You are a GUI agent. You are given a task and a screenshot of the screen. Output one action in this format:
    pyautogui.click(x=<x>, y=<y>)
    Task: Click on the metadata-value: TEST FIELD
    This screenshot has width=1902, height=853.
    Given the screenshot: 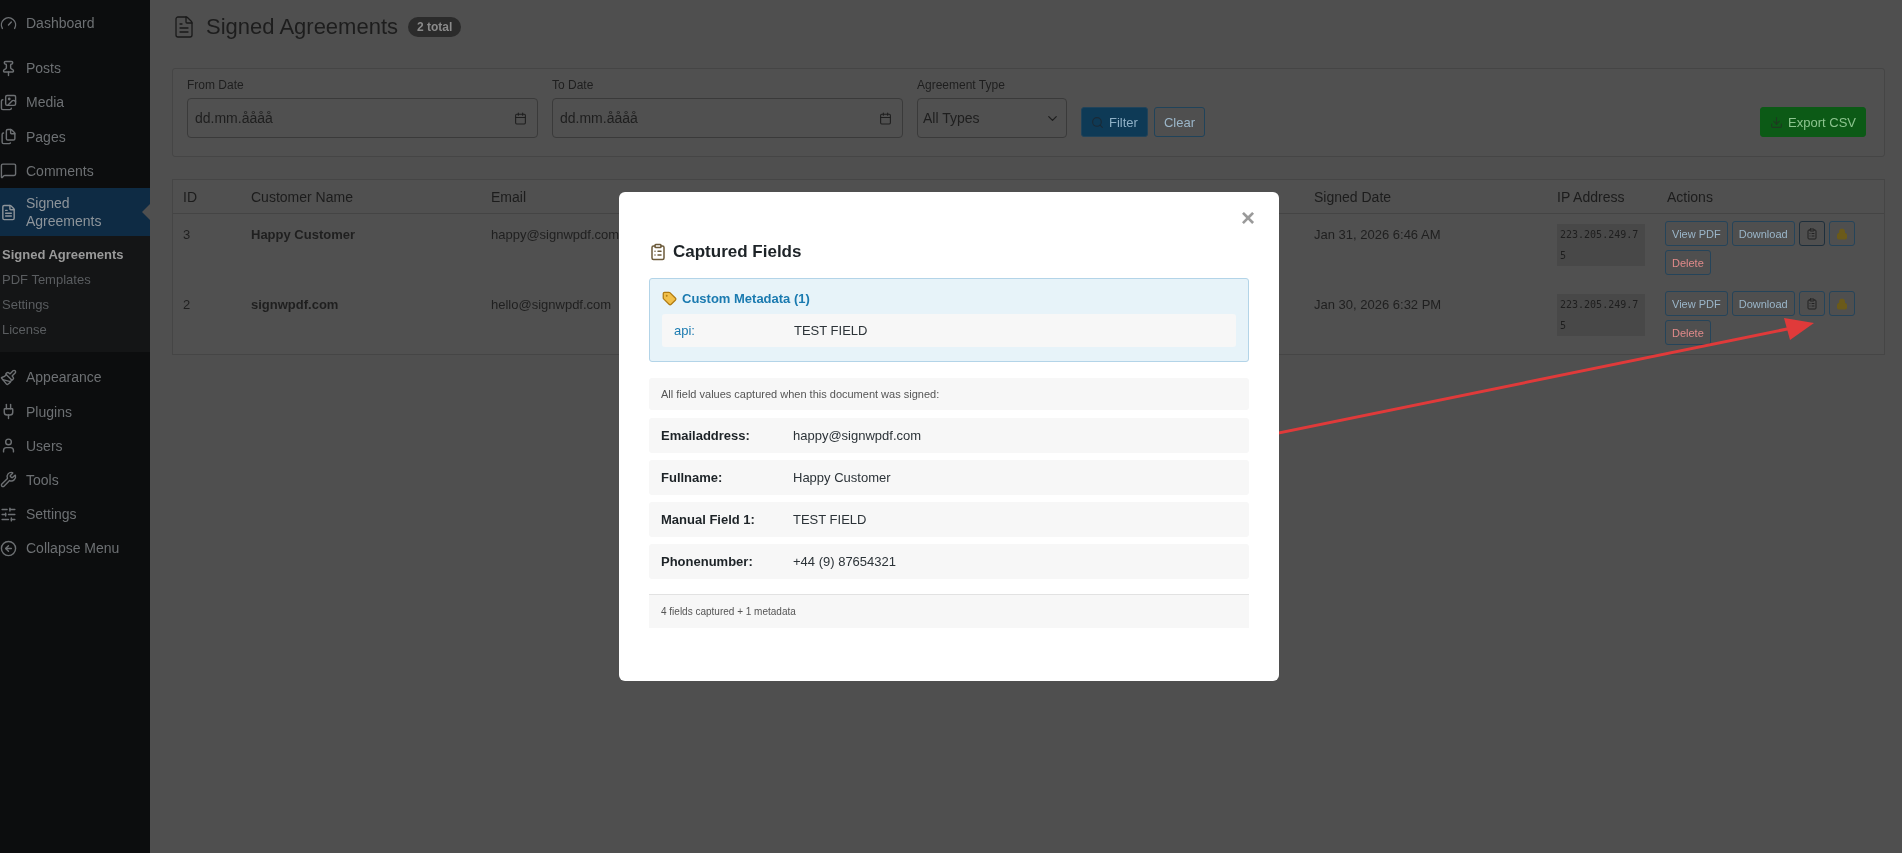 What is the action you would take?
    pyautogui.click(x=831, y=330)
    